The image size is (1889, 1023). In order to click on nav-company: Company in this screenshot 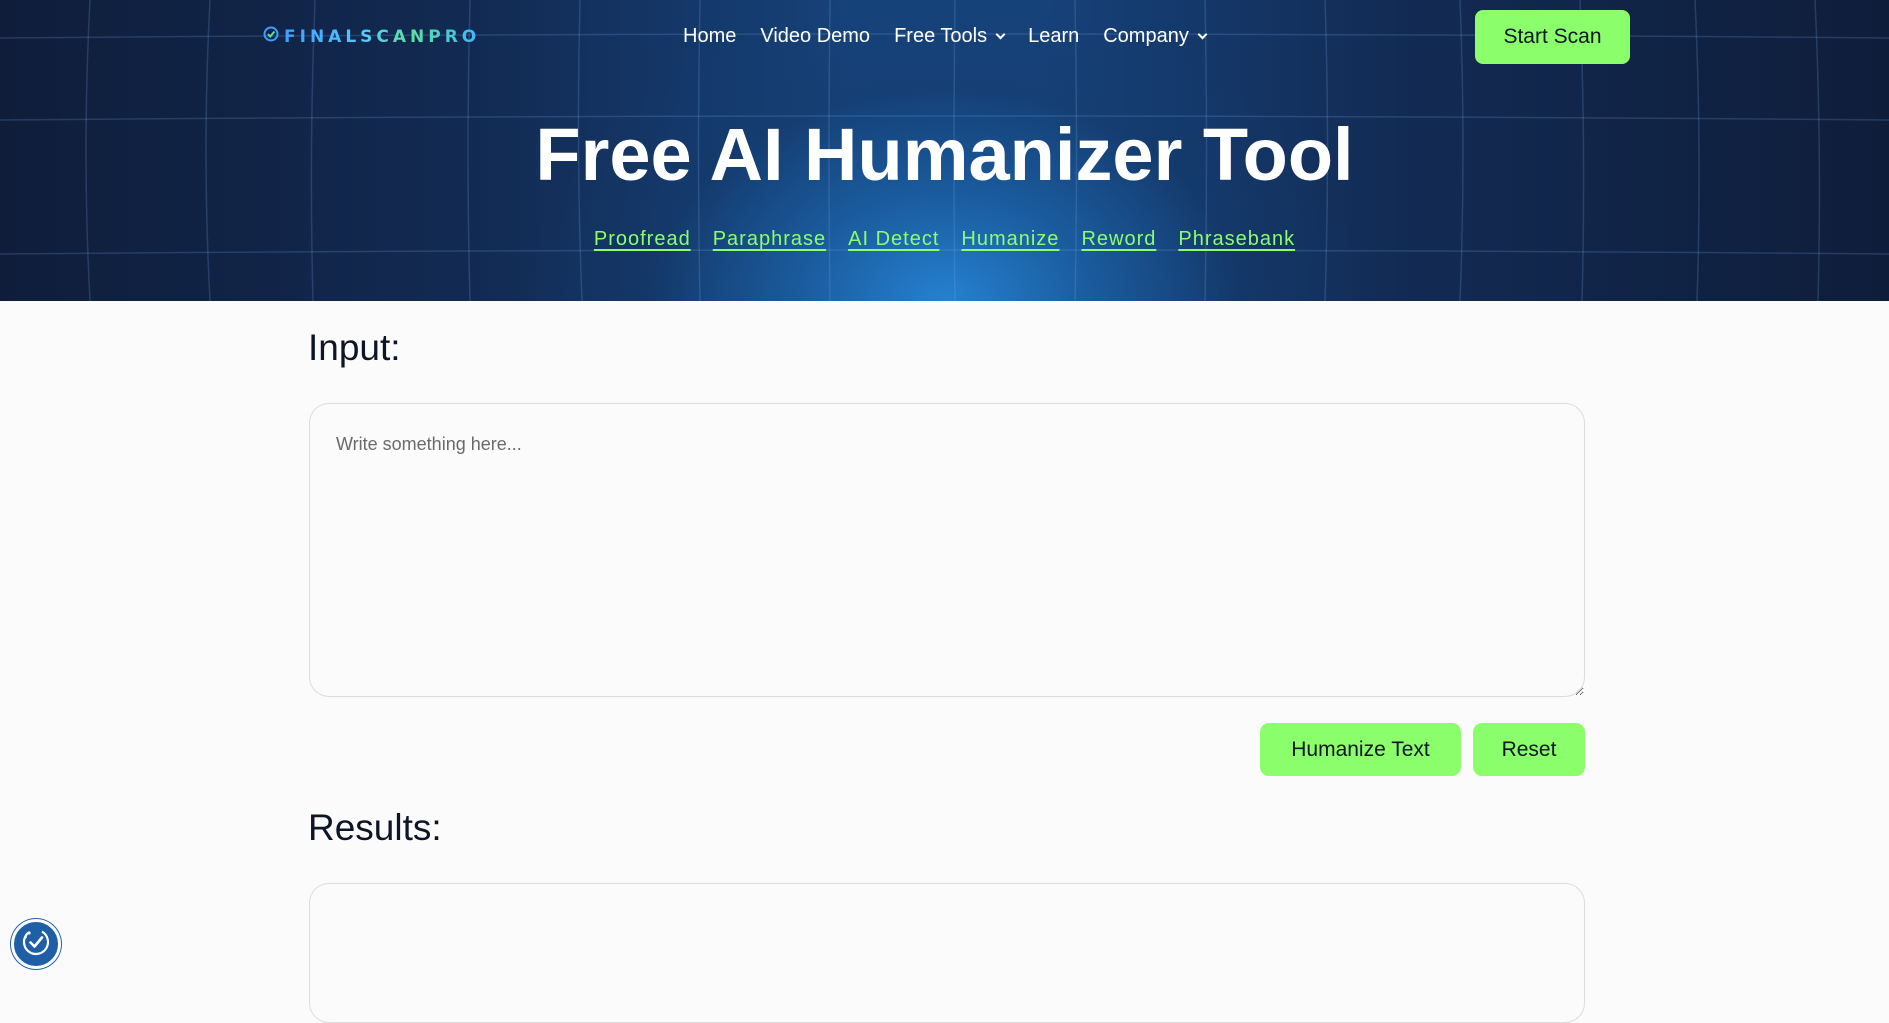, I will do `click(1155, 36)`.